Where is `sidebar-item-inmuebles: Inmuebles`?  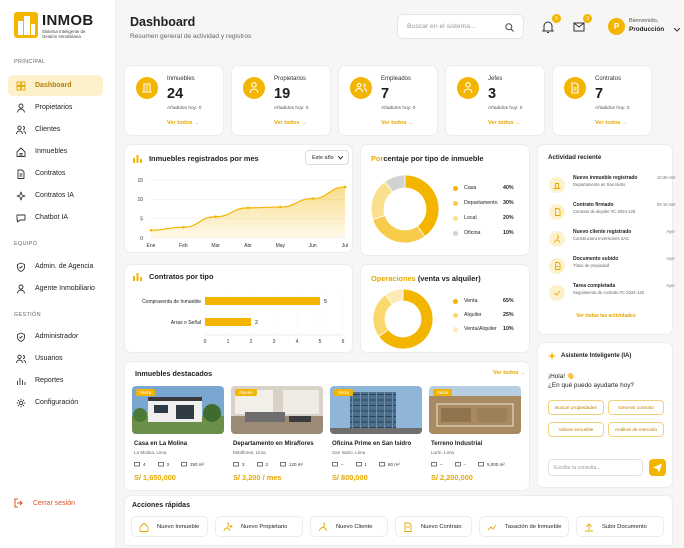 sidebar-item-inmuebles: Inmuebles is located at coordinates (55, 151).